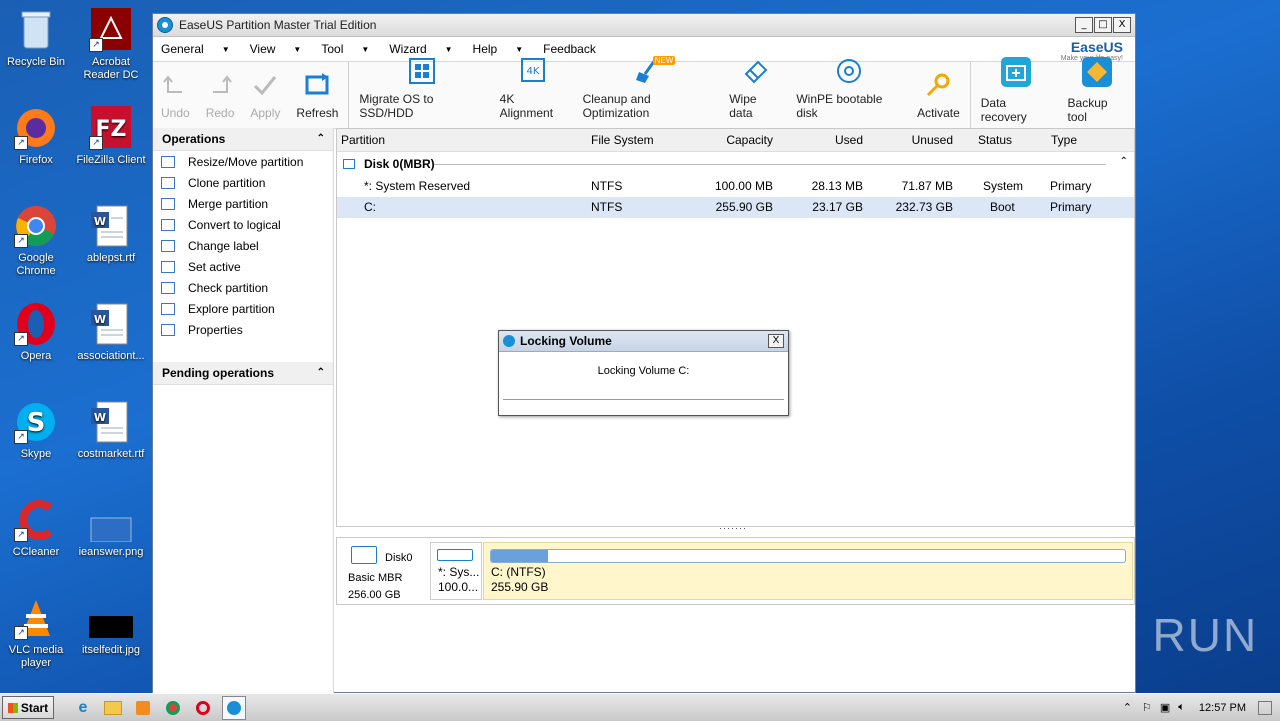 Image resolution: width=1280 pixels, height=721 pixels. Describe the element at coordinates (1084, 25) in the screenshot. I see `minimize-button: _` at that location.